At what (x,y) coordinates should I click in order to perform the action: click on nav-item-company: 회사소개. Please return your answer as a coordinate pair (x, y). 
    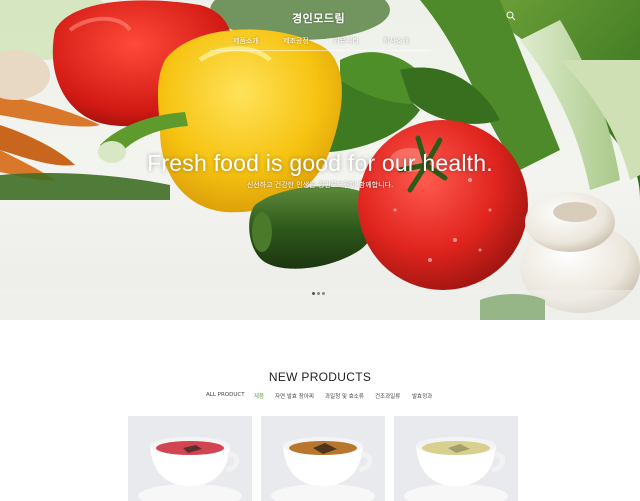
    Looking at the image, I should click on (396, 41).